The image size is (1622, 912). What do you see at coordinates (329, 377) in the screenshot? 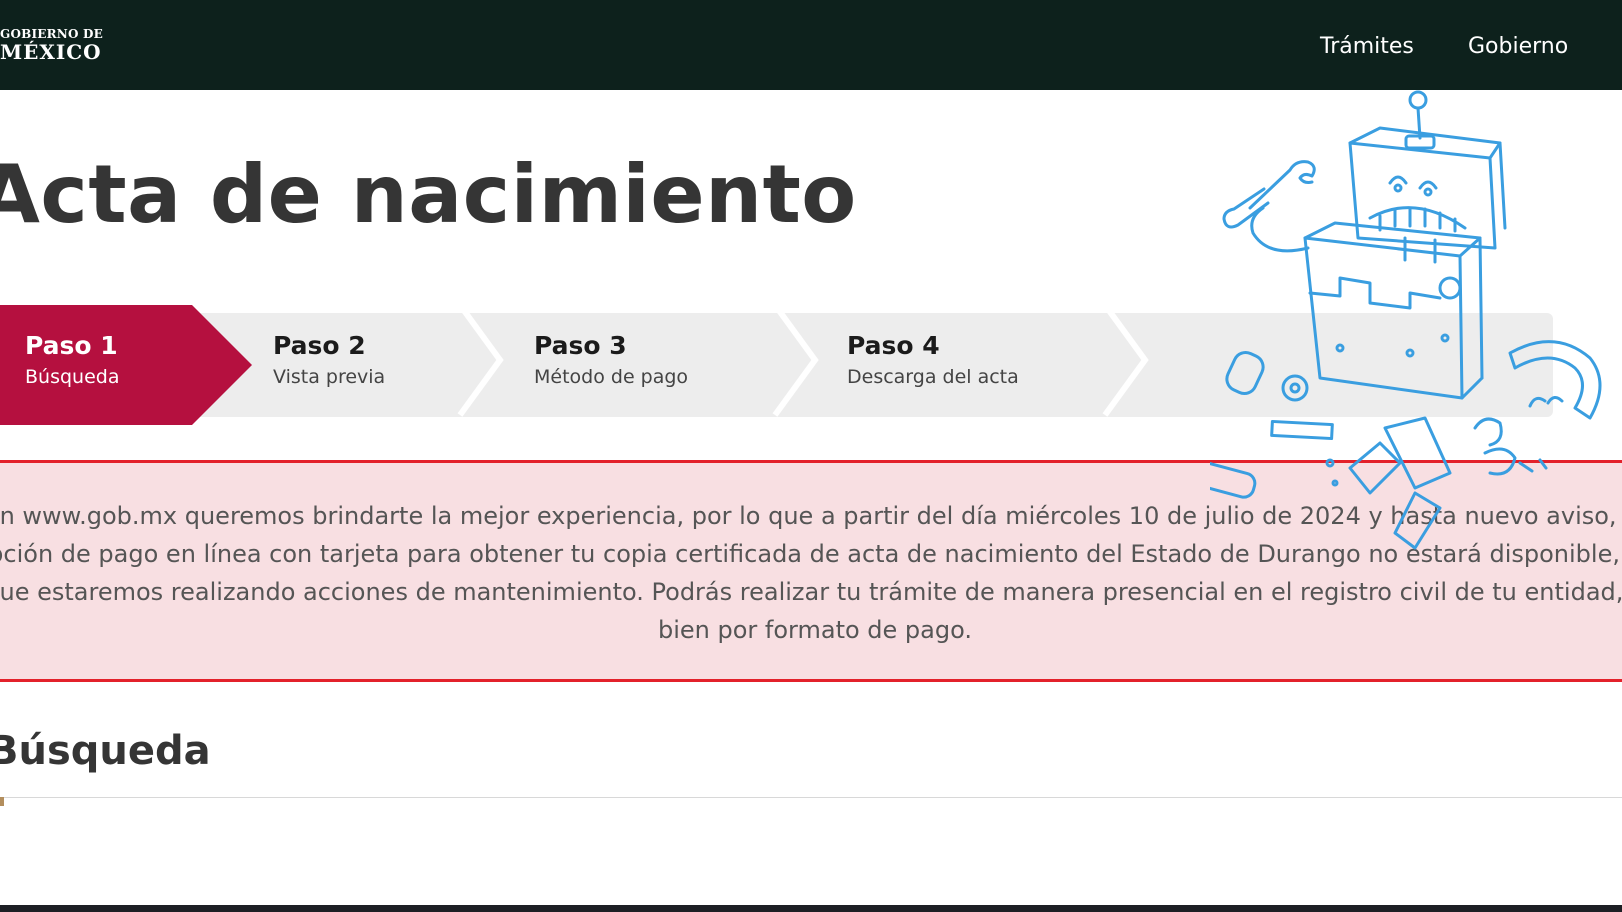
I see `step-2-label: Vista previa` at bounding box center [329, 377].